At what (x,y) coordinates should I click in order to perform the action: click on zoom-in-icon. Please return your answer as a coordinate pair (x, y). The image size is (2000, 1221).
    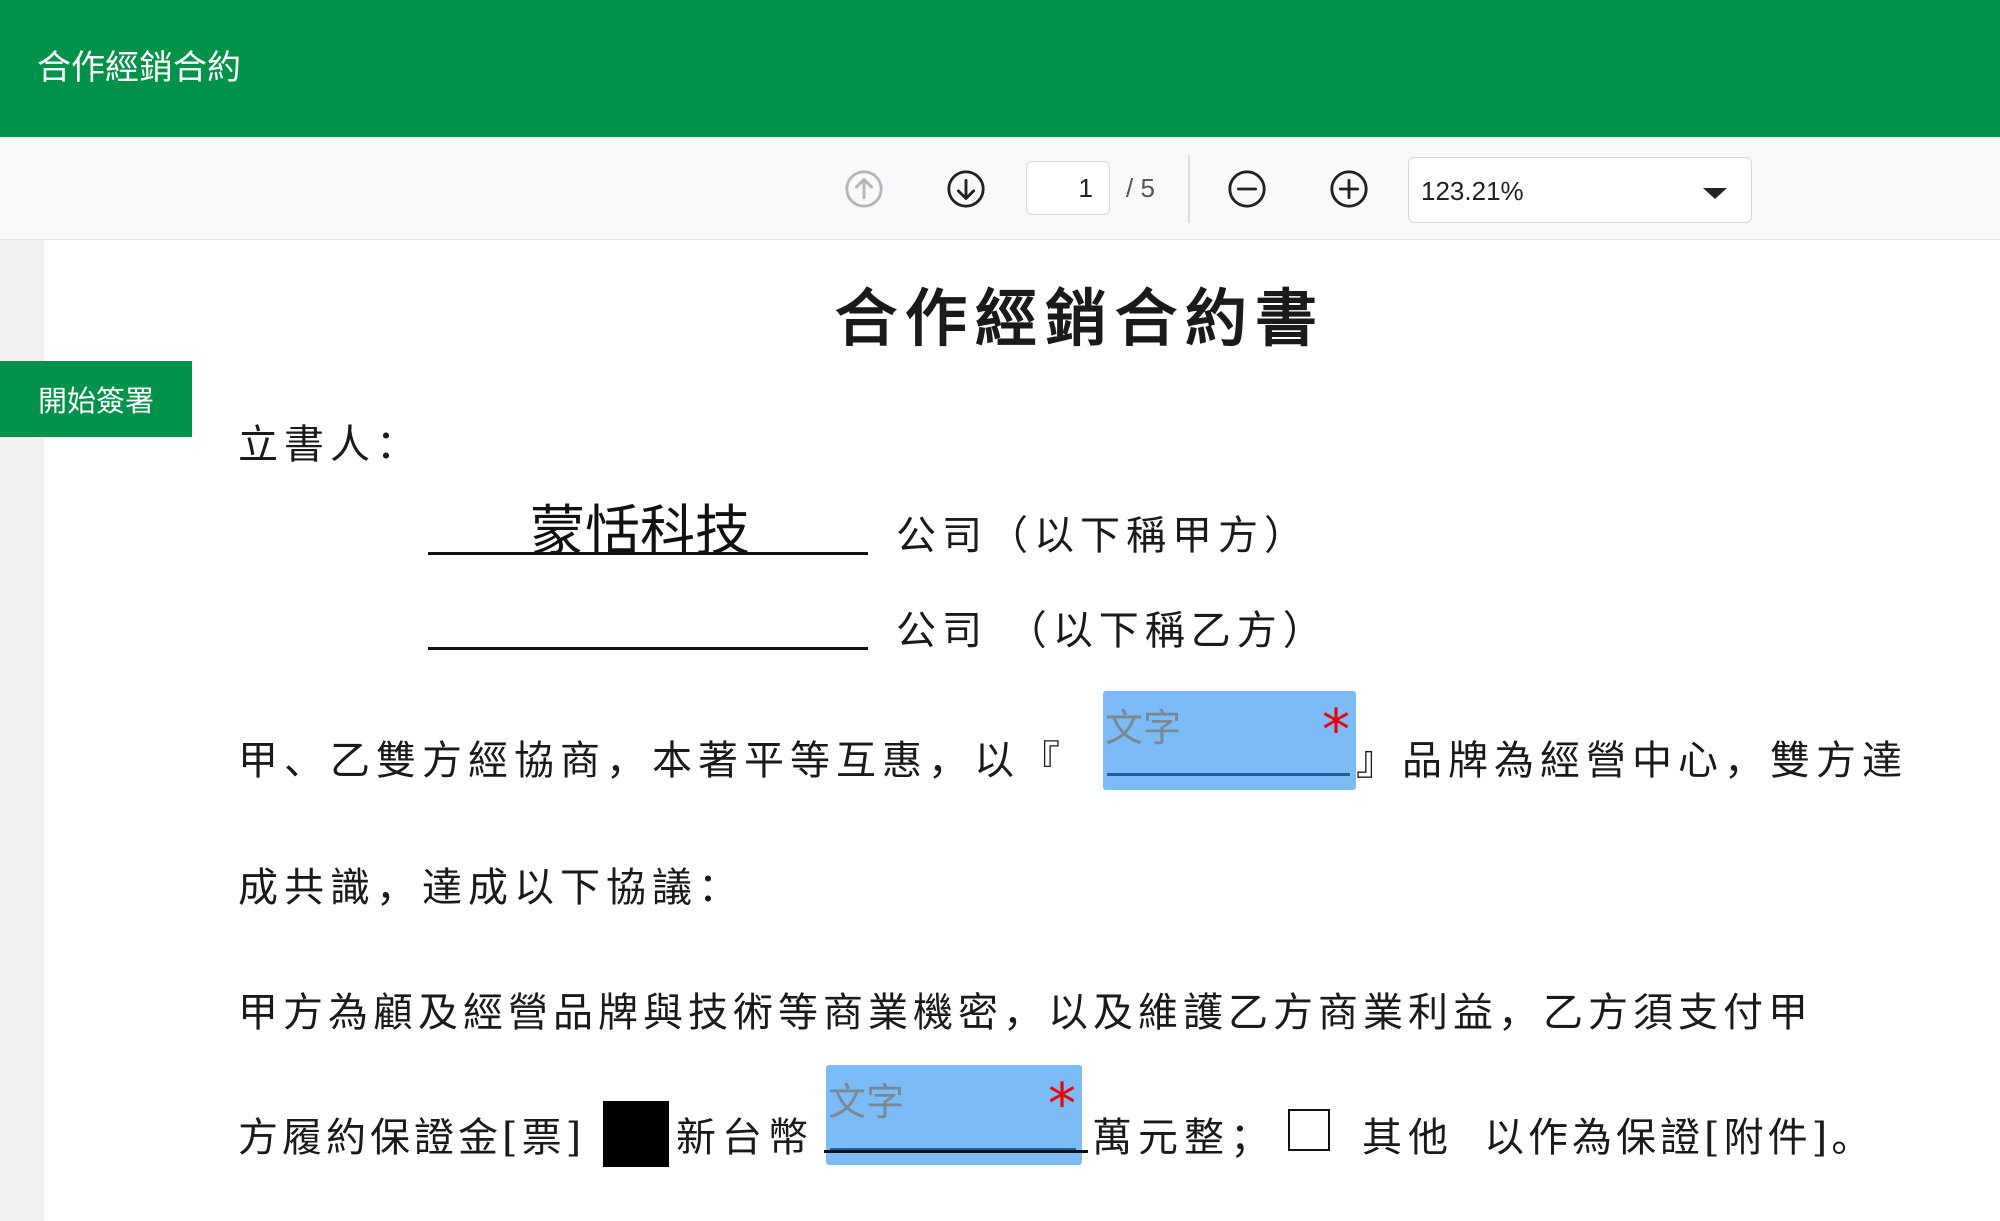
    Looking at the image, I should click on (1349, 189).